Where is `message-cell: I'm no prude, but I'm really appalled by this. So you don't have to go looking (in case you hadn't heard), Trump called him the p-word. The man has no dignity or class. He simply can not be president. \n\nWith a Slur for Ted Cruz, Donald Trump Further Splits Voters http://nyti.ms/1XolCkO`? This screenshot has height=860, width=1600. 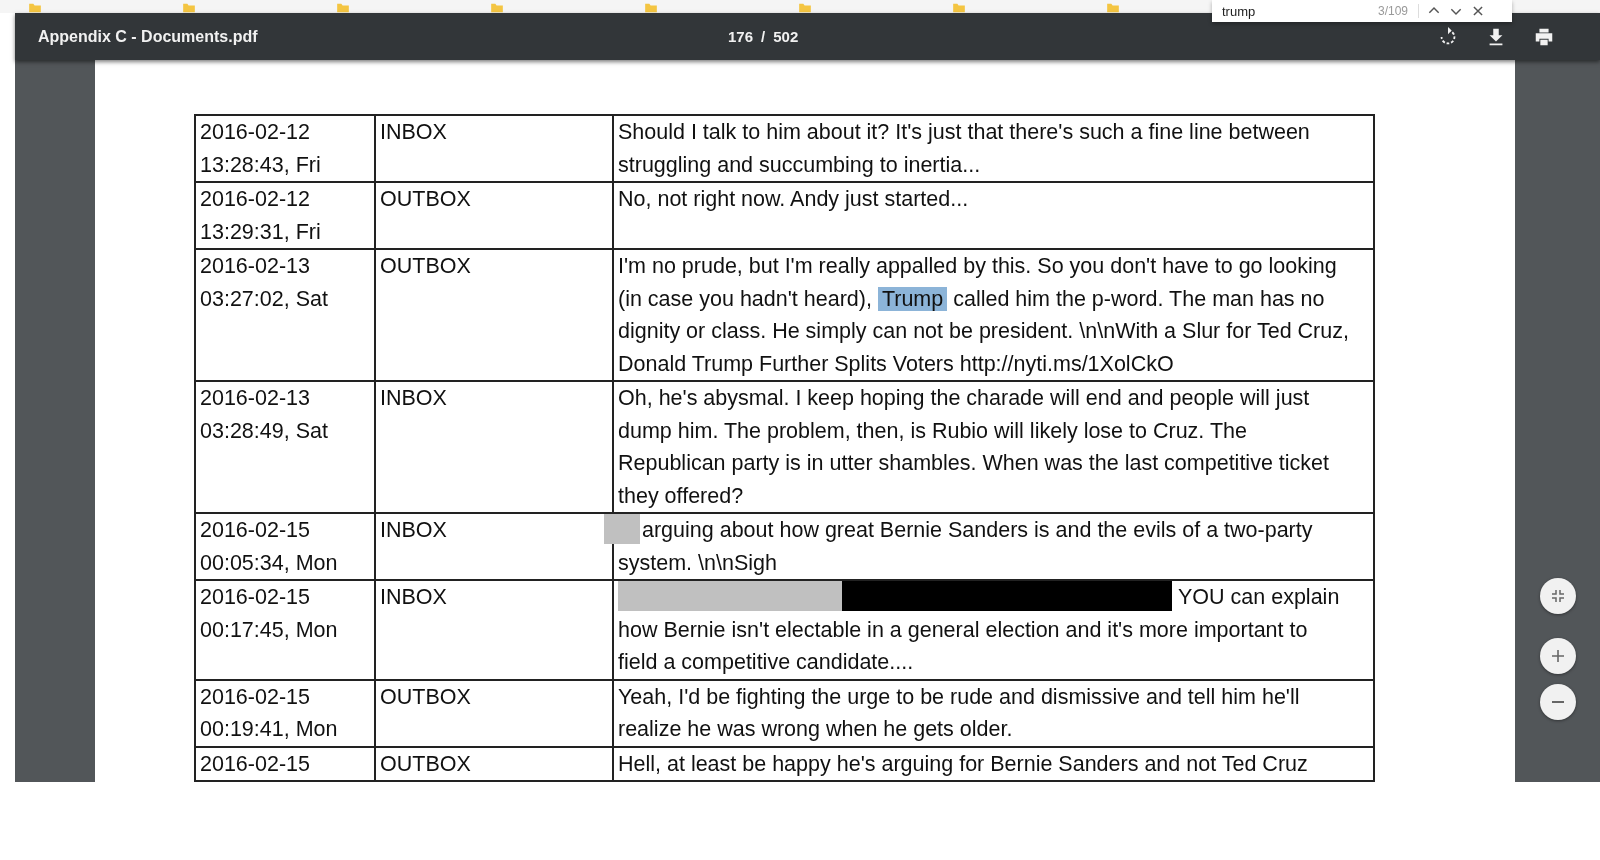 message-cell: I'm no prude, but I'm really appalled by this. So you don't have to go looking (in case you hadn't heard), Trump called him the p-word. The man has no dignity or class. He simply can not be president. \n\nWith a Slur for Ted Cruz, Donald Trump Further Splits Voters http://nyti.ms/1XolCkO is located at coordinates (993, 315).